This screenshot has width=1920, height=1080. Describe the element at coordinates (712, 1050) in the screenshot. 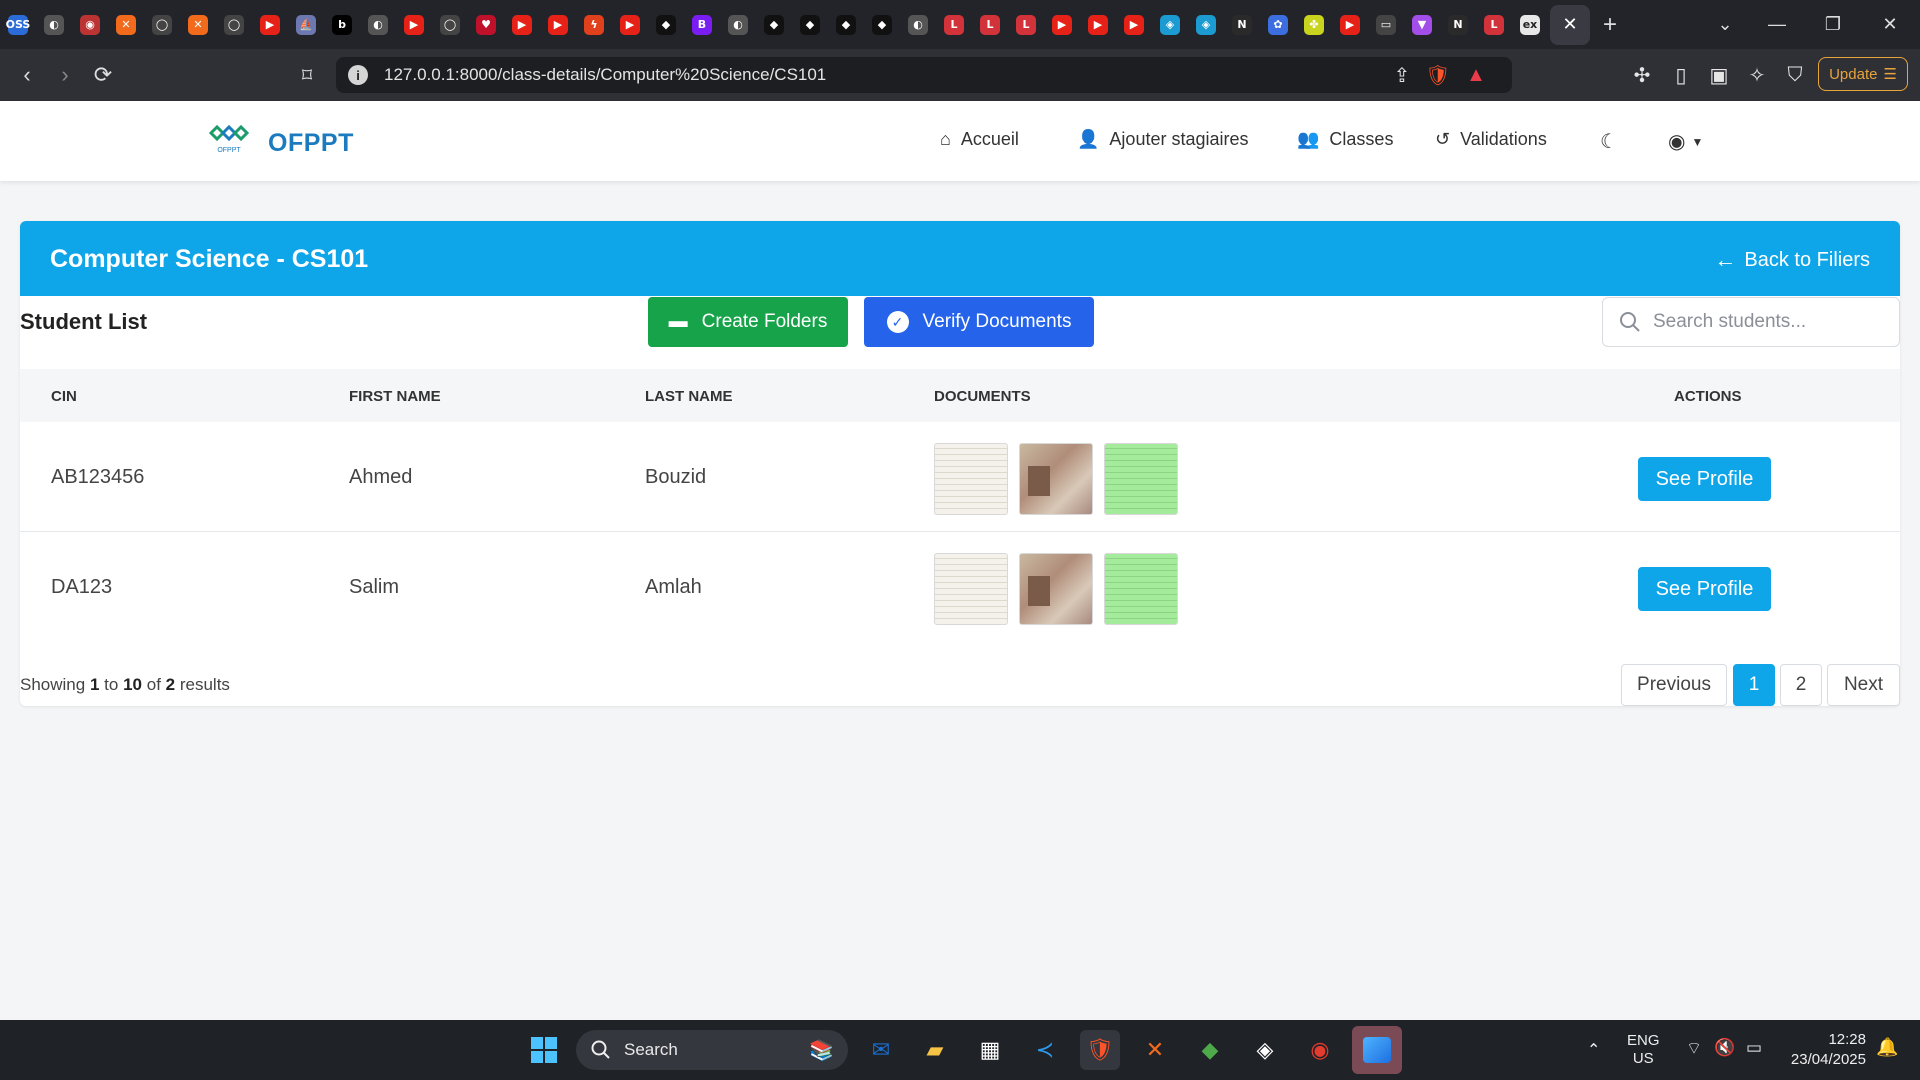

I see `taskbar-search: Search 📚` at that location.